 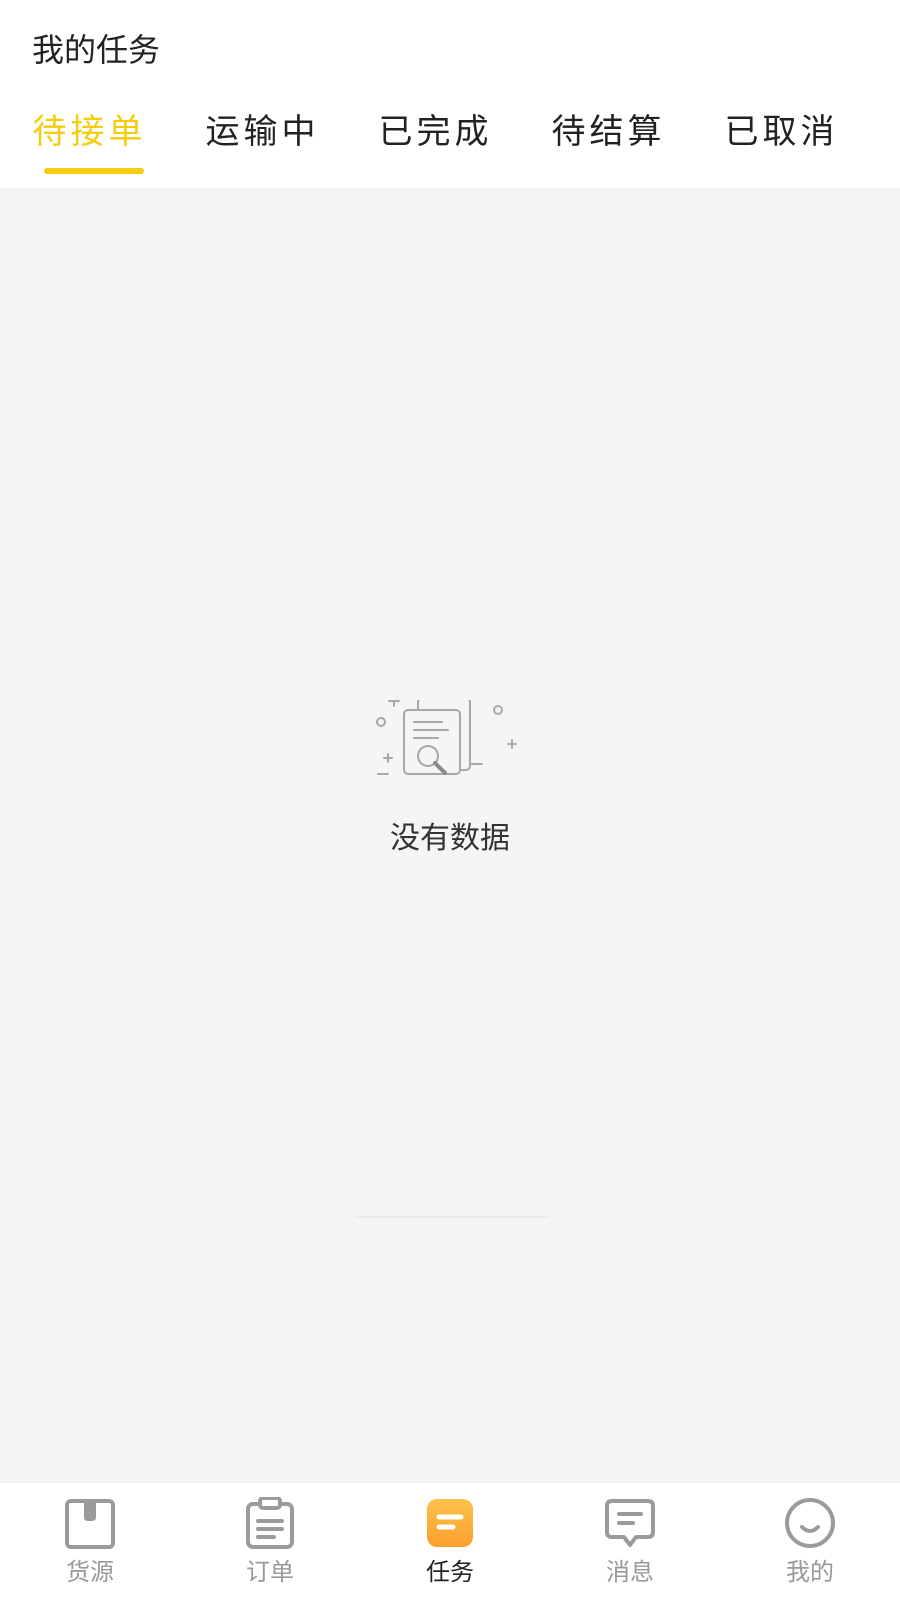 I want to click on box-icon, so click(x=90, y=1524).